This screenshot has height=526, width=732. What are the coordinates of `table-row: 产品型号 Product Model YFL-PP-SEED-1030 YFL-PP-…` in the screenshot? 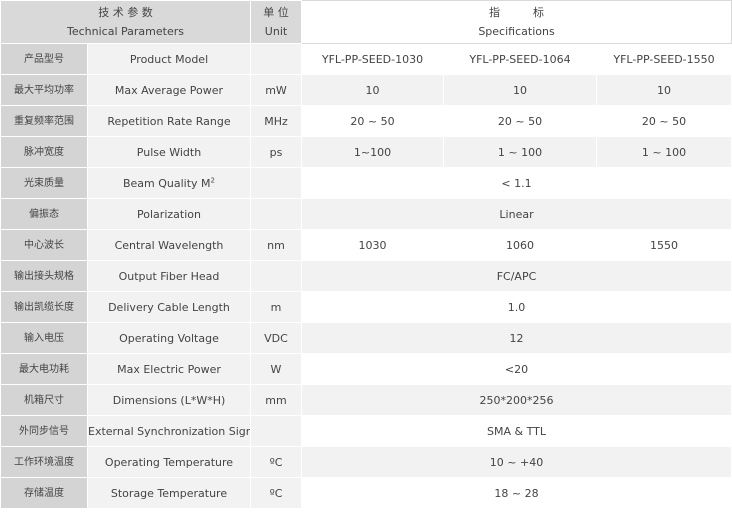 It's located at (366, 59).